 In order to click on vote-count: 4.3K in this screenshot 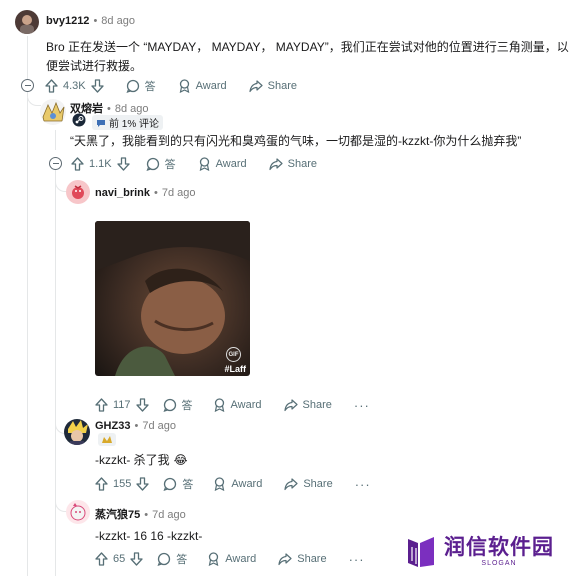, I will do `click(74, 86)`.